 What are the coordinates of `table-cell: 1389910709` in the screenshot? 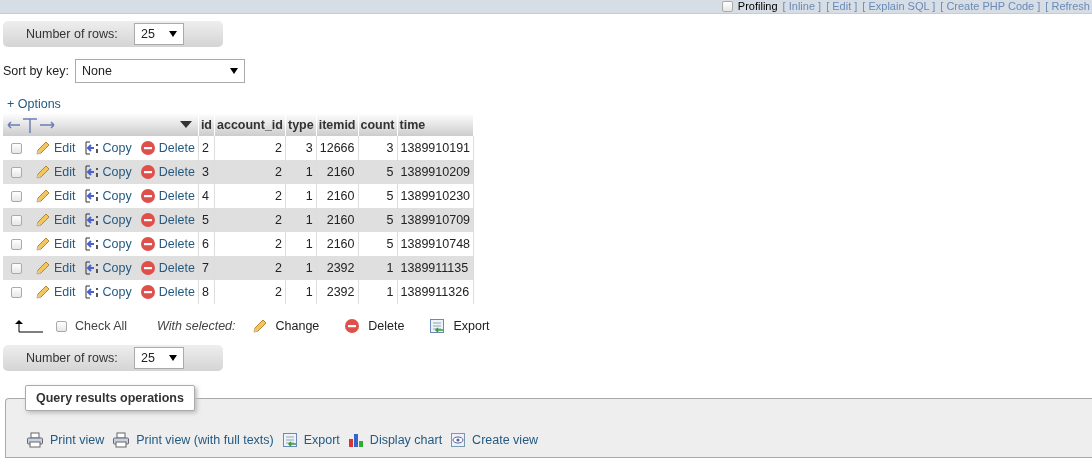 It's located at (435, 220).